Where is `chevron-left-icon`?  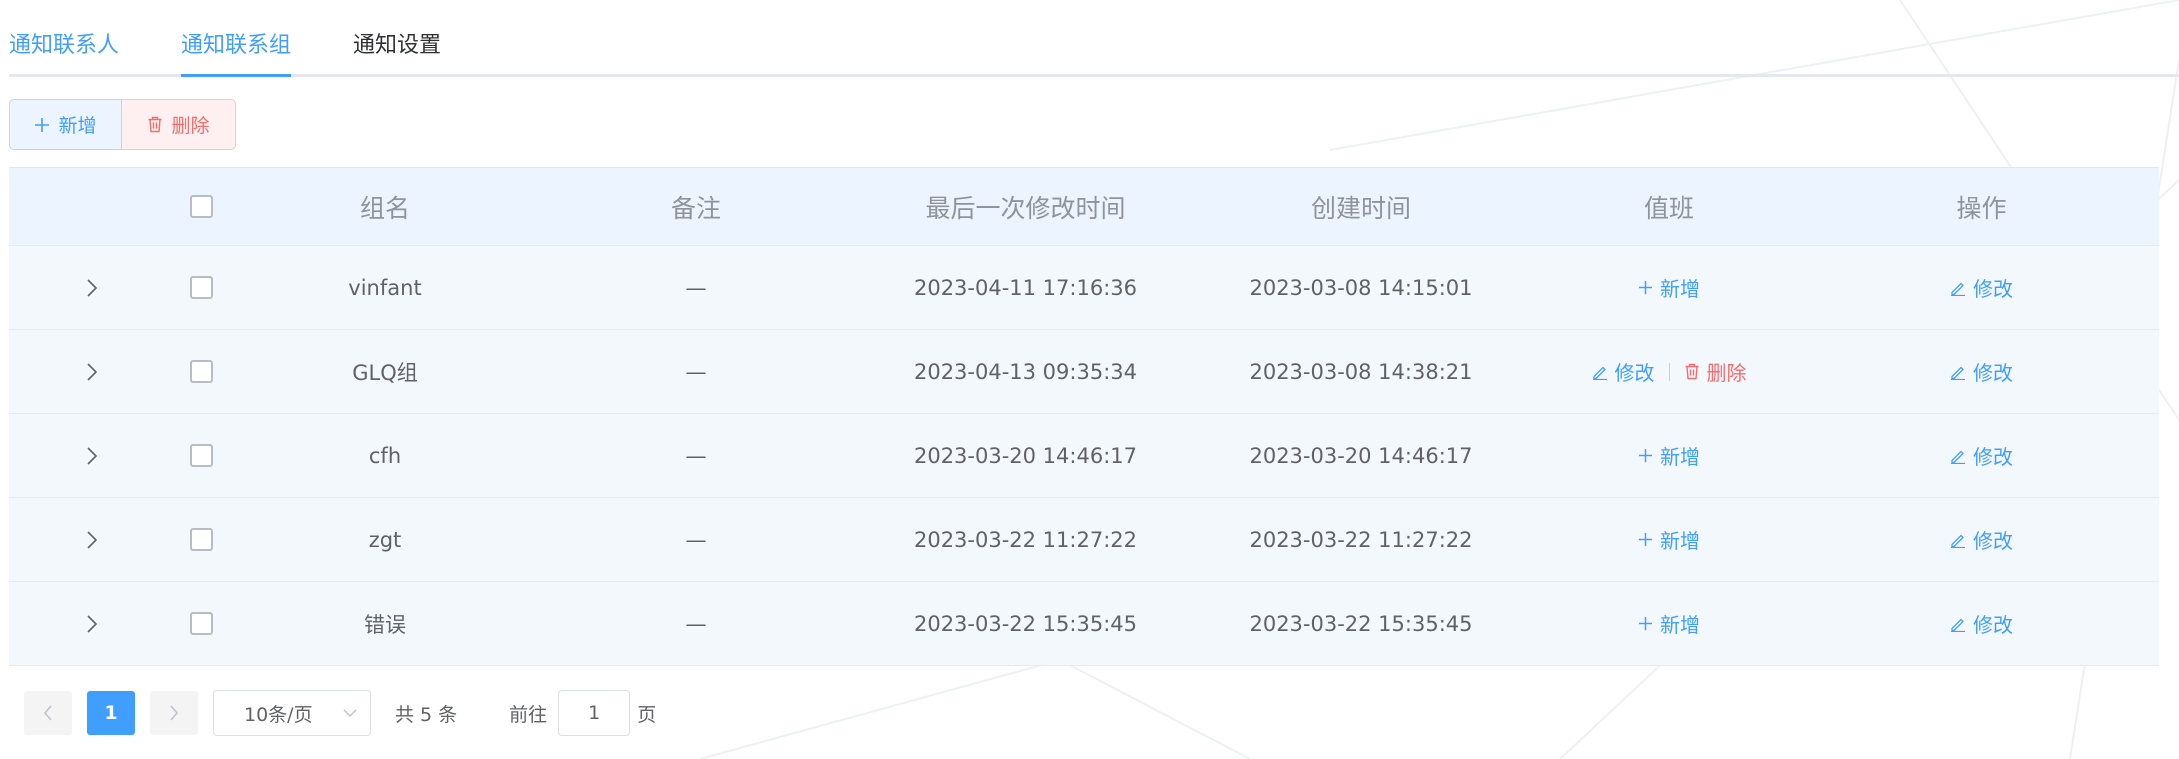
chevron-left-icon is located at coordinates (48, 713).